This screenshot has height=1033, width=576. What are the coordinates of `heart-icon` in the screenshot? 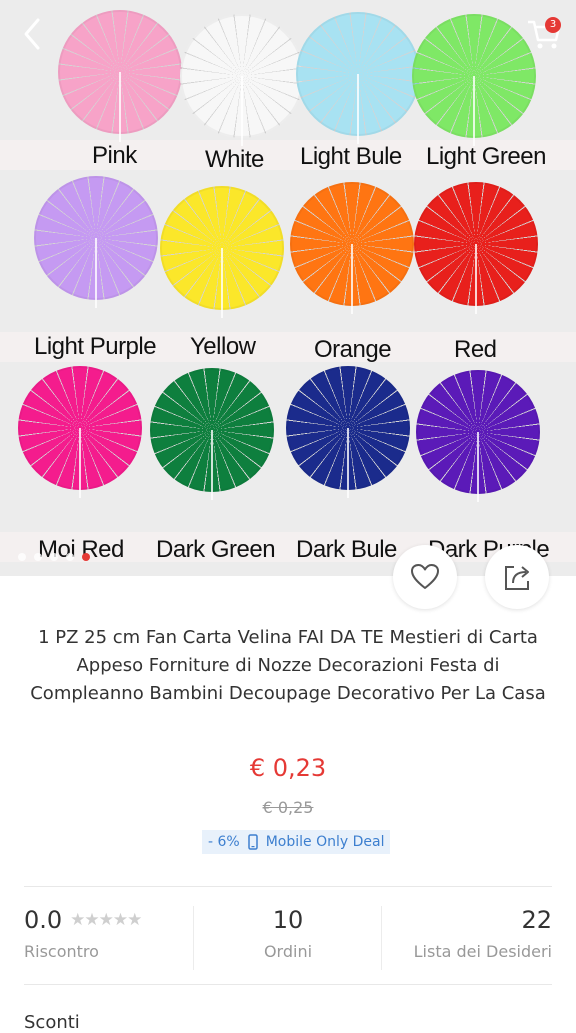 It's located at (425, 576).